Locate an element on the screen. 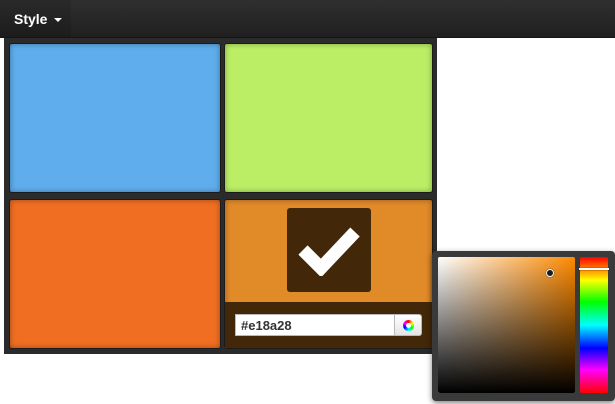 This screenshot has height=404, width=615. color-wheel-icon is located at coordinates (408, 325).